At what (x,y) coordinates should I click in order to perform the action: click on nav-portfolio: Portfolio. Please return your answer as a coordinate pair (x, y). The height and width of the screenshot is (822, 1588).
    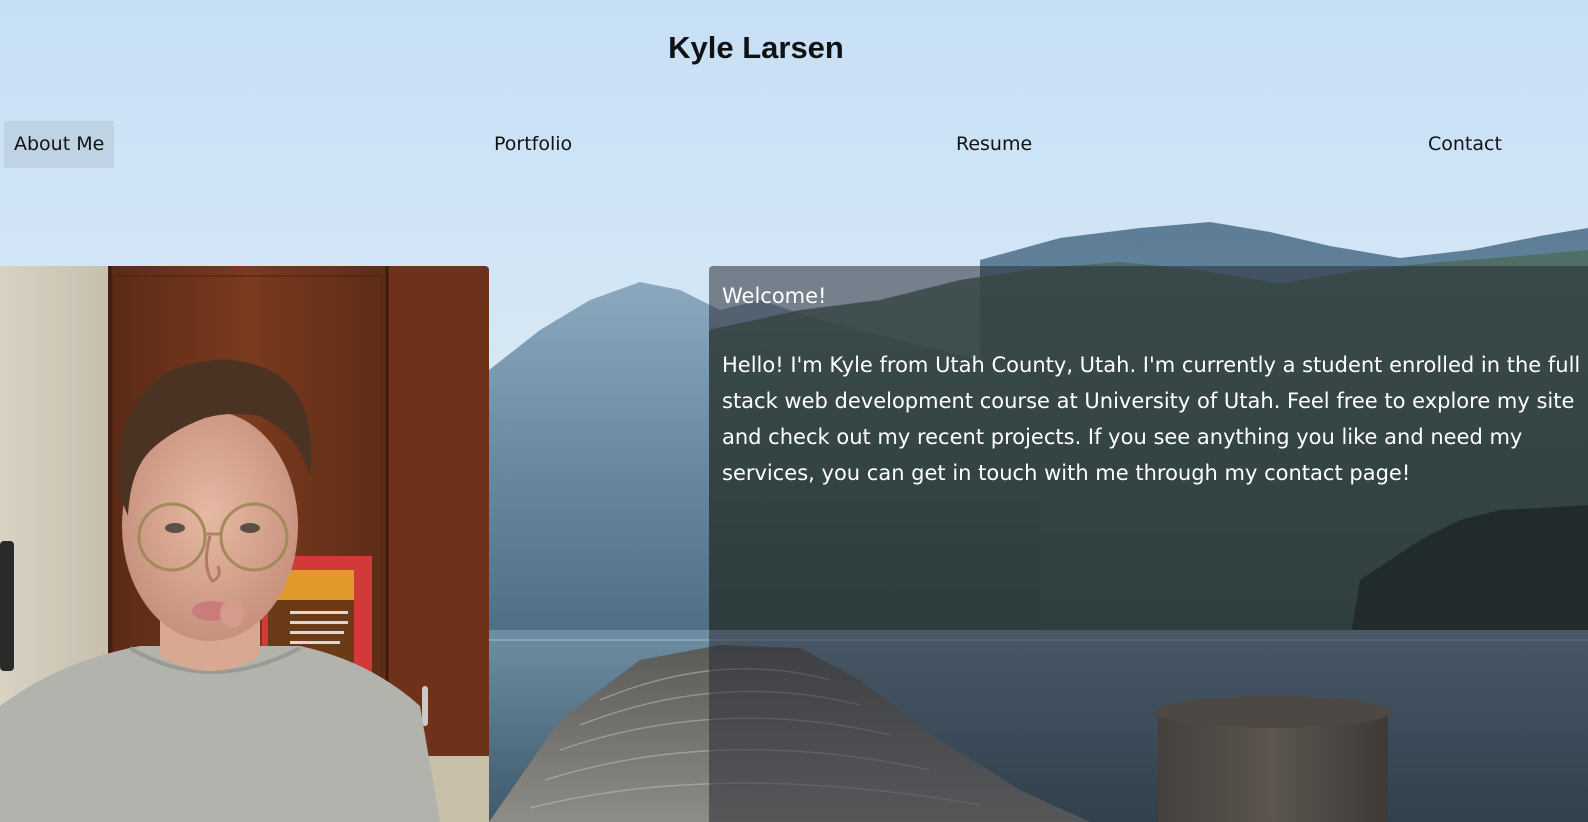
    Looking at the image, I should click on (533, 144).